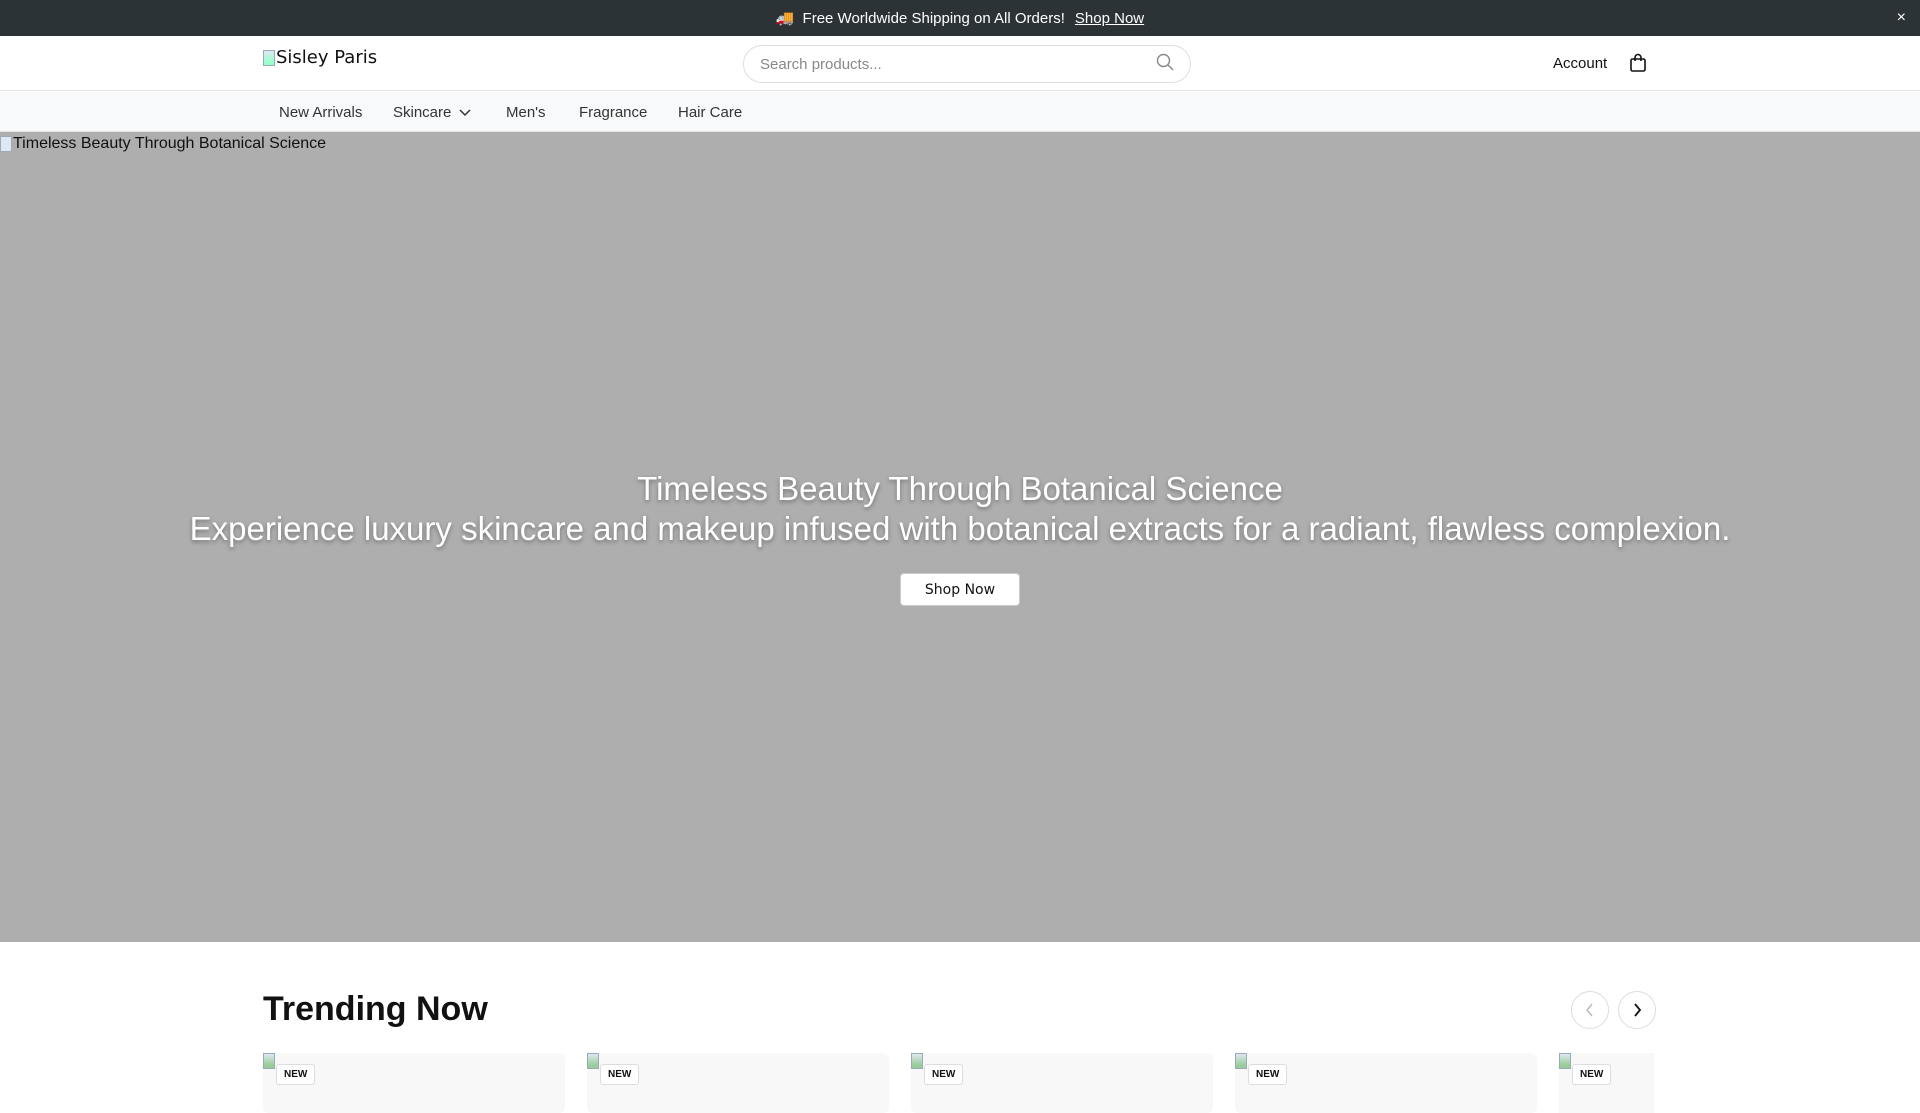 This screenshot has width=1920, height=1113. What do you see at coordinates (375, 1009) in the screenshot?
I see `trending-title: Trending Now` at bounding box center [375, 1009].